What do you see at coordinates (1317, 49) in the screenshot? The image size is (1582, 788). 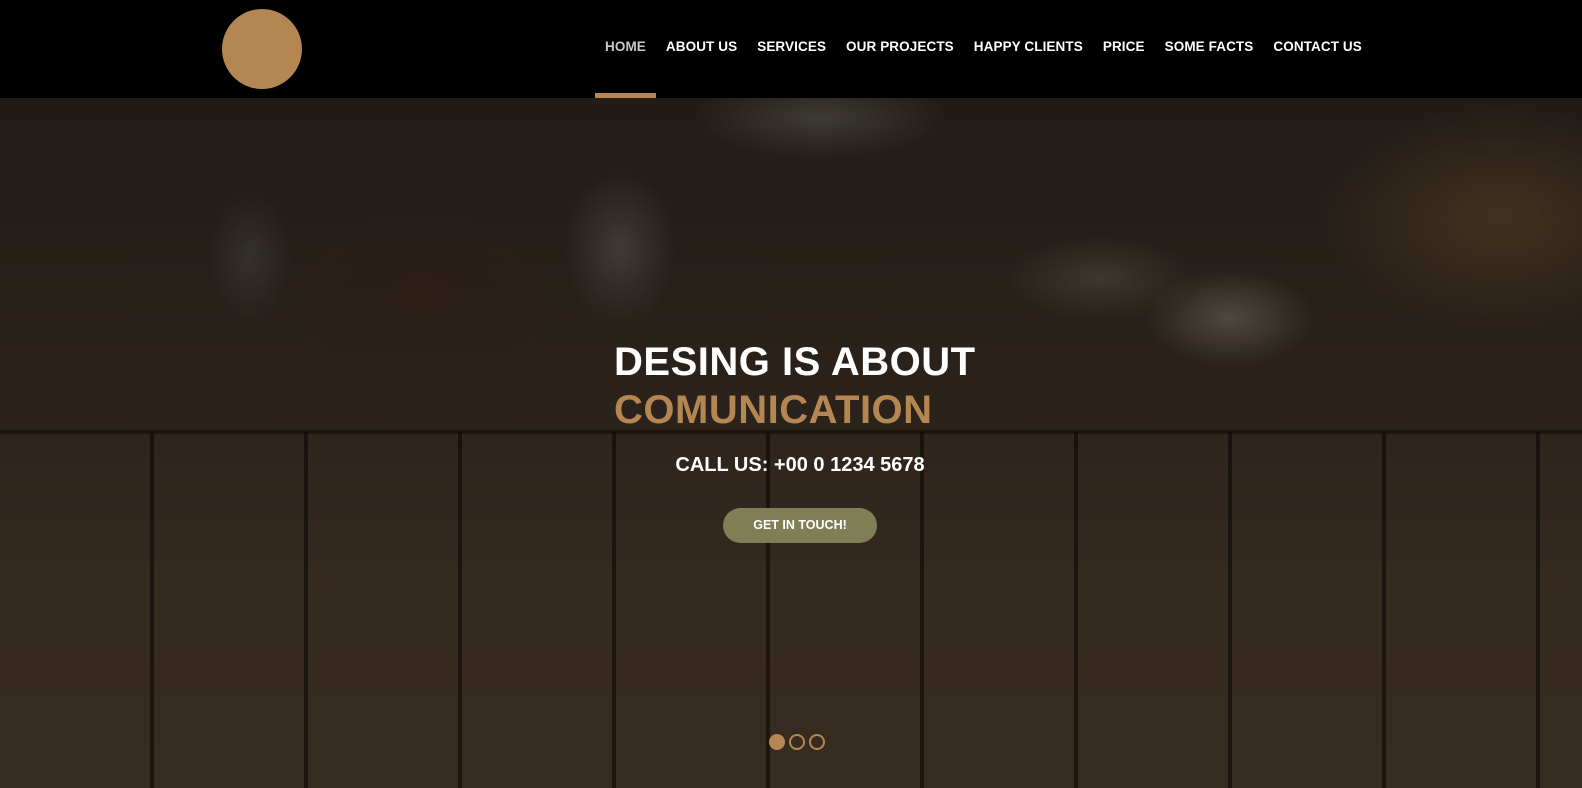 I see `nav-item-contact-us: CONTACT US` at bounding box center [1317, 49].